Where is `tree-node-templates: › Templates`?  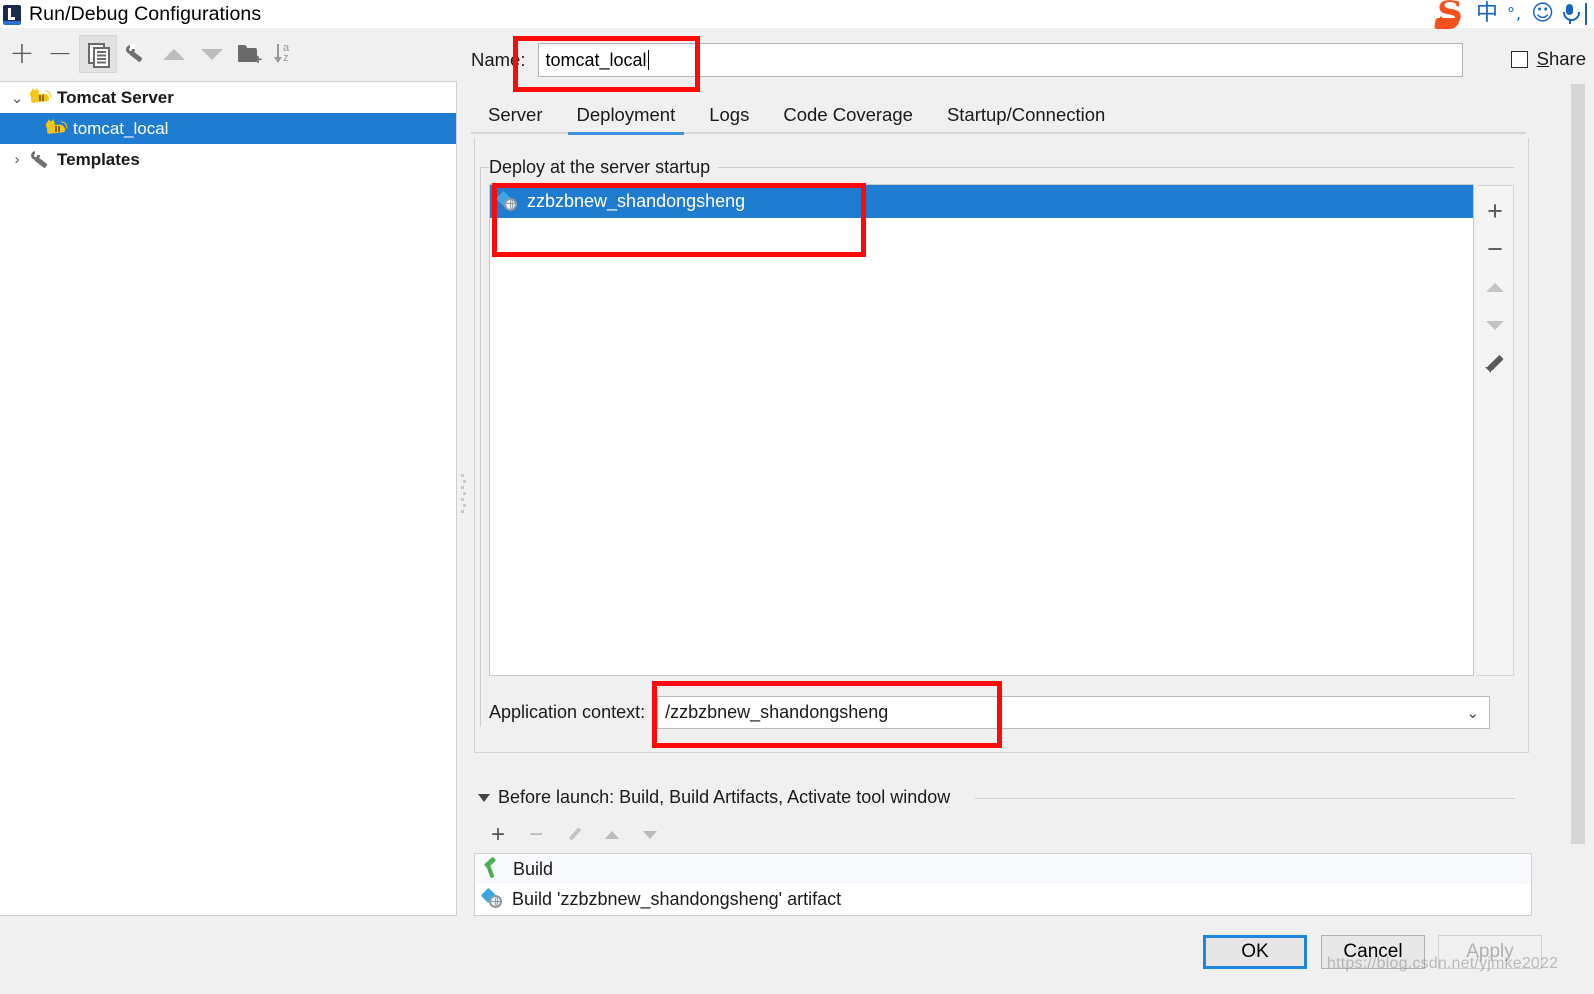 tree-node-templates: › Templates is located at coordinates (228, 159).